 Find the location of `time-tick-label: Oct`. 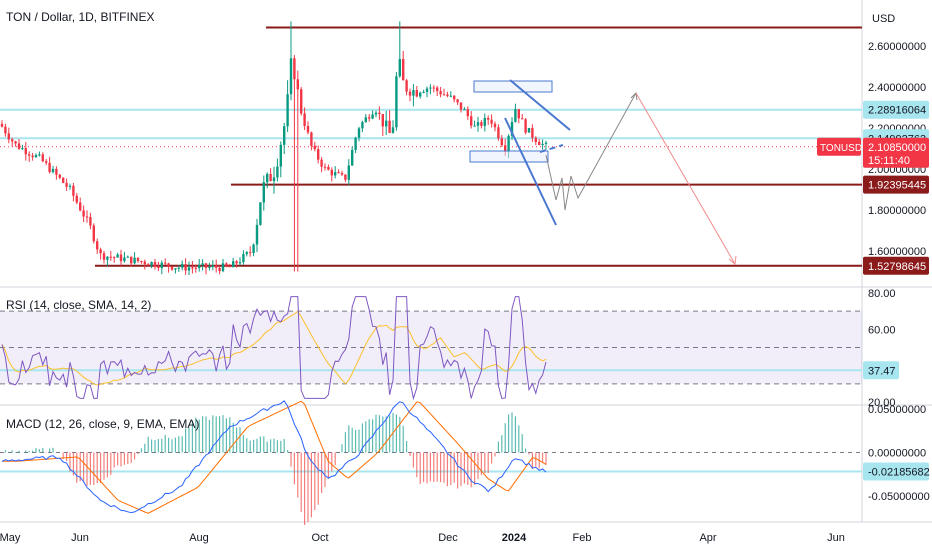

time-tick-label: Oct is located at coordinates (319, 538).